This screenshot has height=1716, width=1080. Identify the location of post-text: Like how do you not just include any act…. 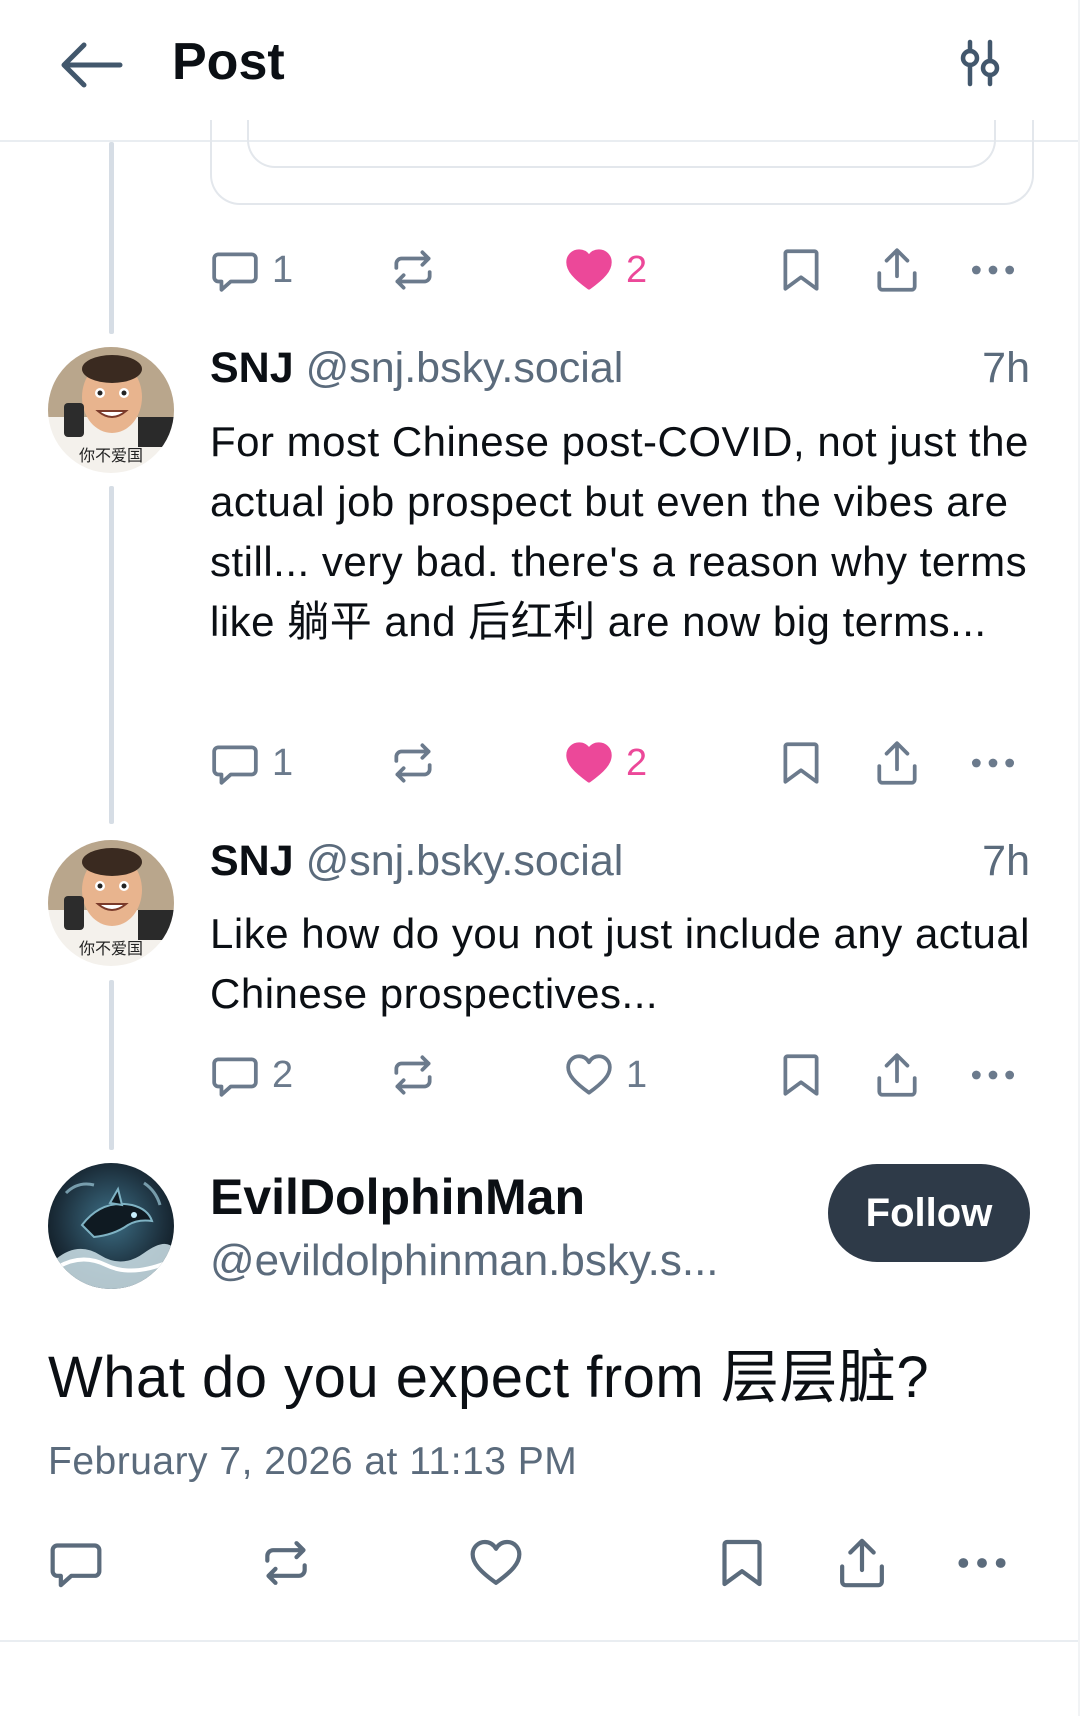
(620, 963).